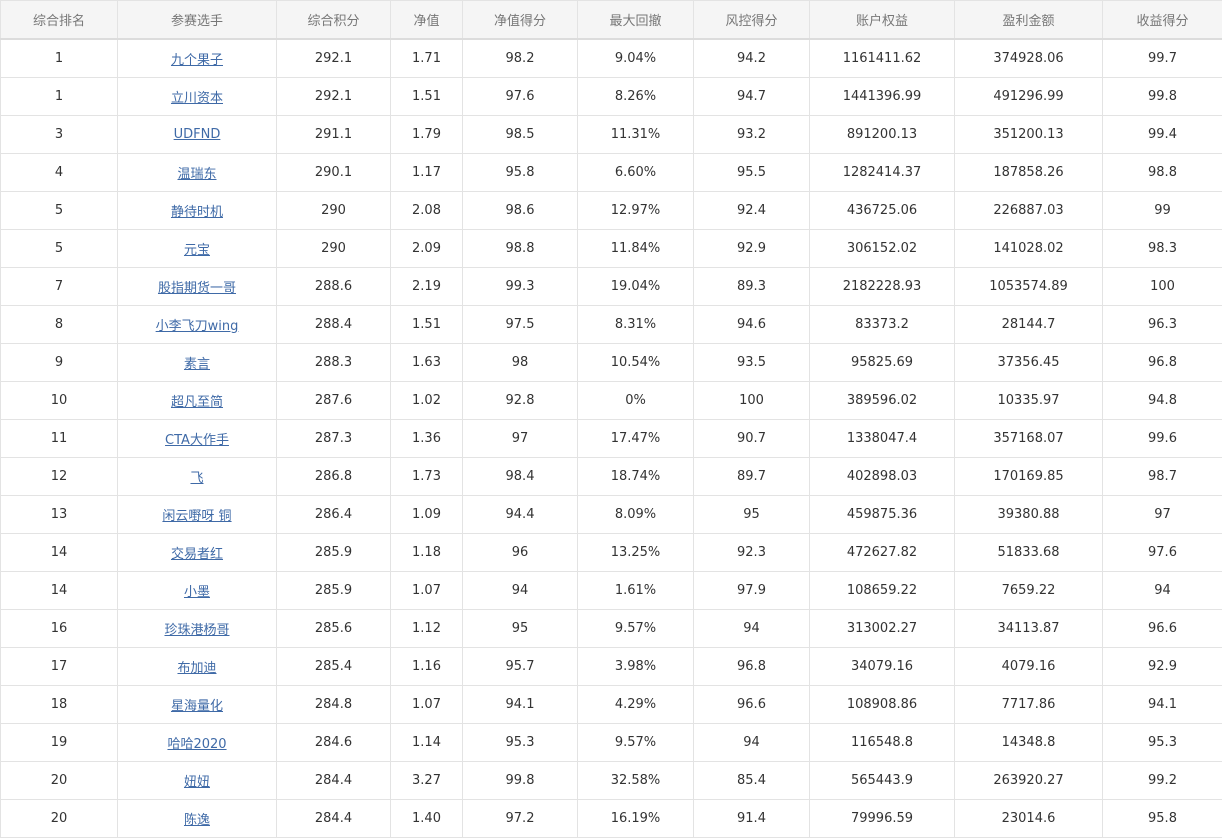  What do you see at coordinates (1028, 248) in the screenshot?
I see `profit-amount-cell: 141028.02` at bounding box center [1028, 248].